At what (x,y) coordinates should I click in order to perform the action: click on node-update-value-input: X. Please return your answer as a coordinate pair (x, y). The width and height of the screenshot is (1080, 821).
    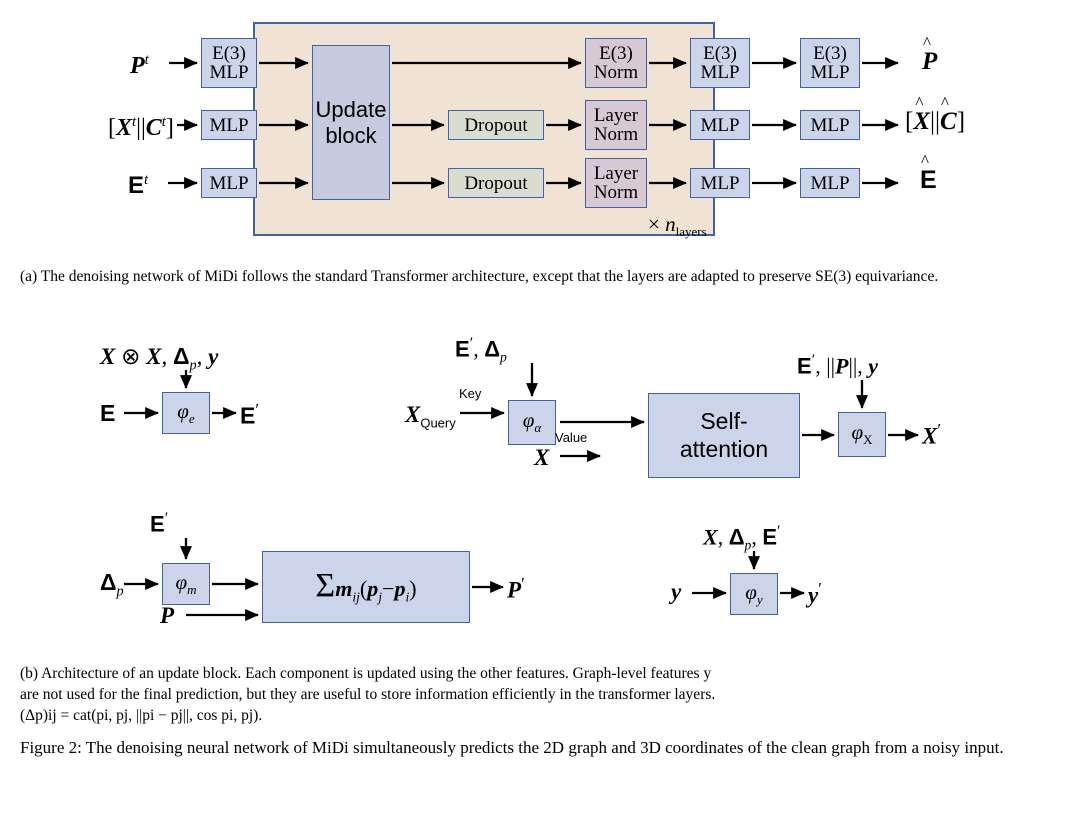
    Looking at the image, I should click on (542, 457).